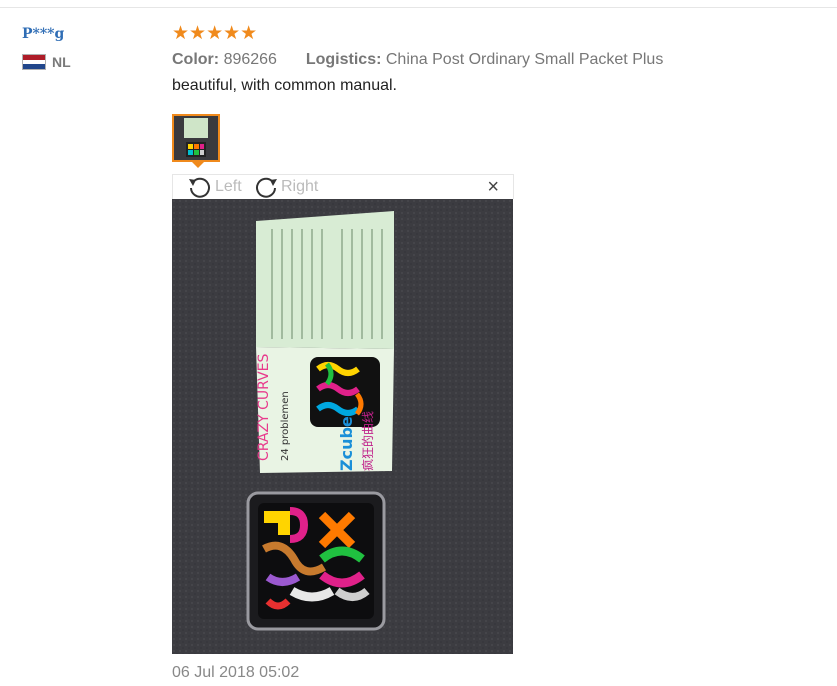 This screenshot has width=837, height=686. I want to click on reviewer-name: P***g, so click(43, 34).